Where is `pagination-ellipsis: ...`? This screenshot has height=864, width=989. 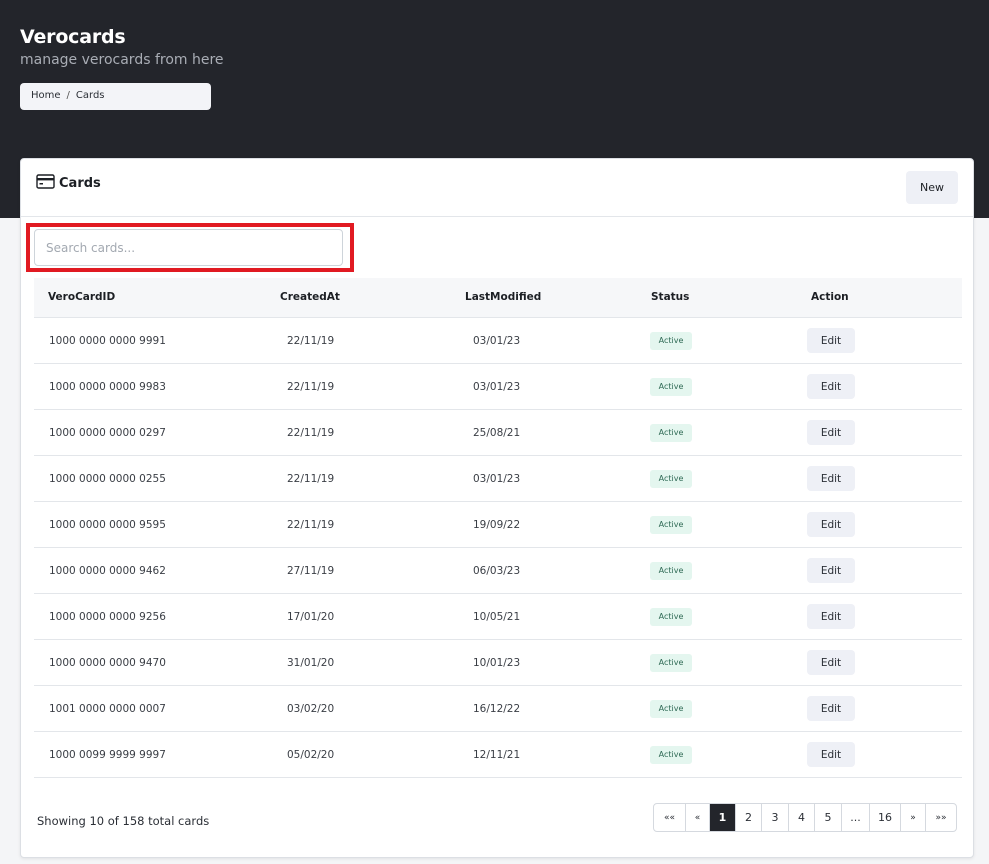
pagination-ellipsis: ... is located at coordinates (856, 817).